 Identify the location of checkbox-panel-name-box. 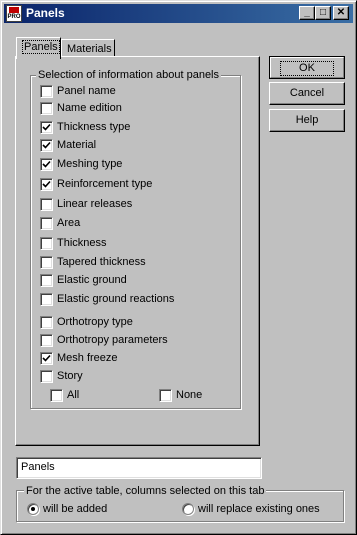
(46, 91).